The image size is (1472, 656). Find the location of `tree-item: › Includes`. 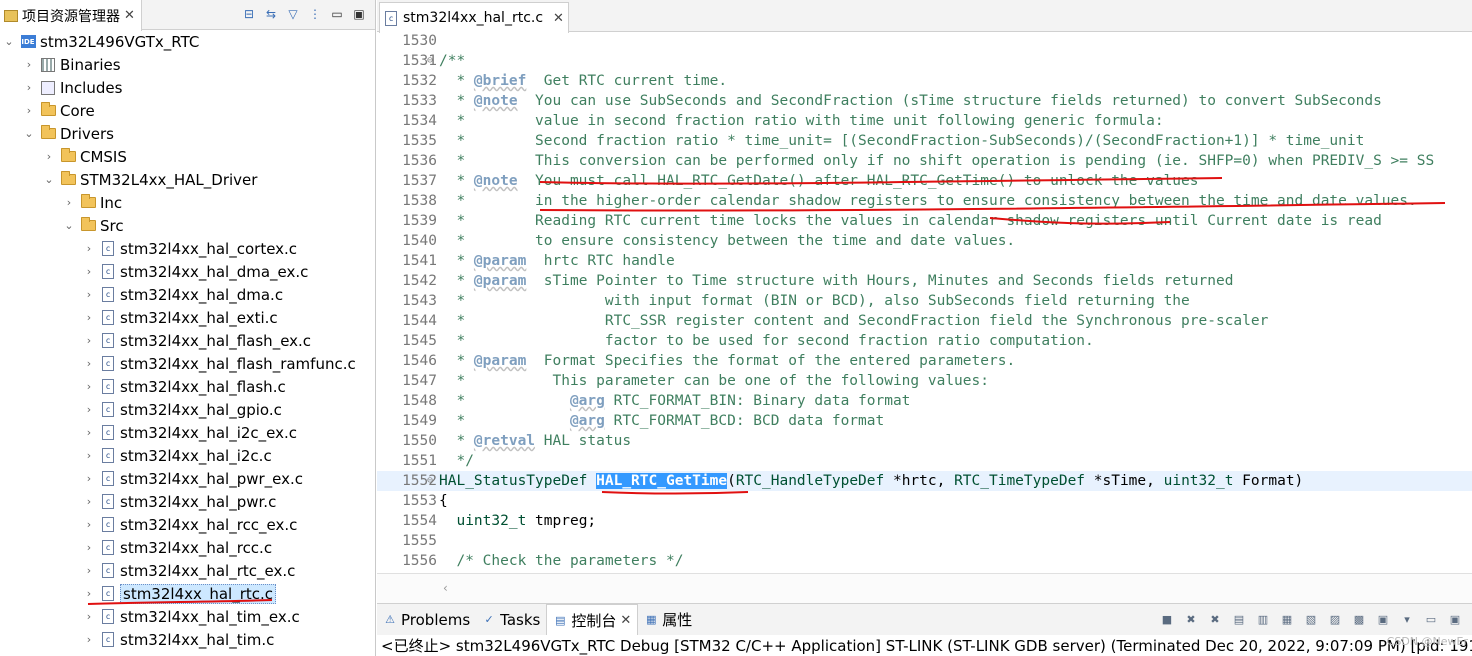

tree-item: › Includes is located at coordinates (187, 87).